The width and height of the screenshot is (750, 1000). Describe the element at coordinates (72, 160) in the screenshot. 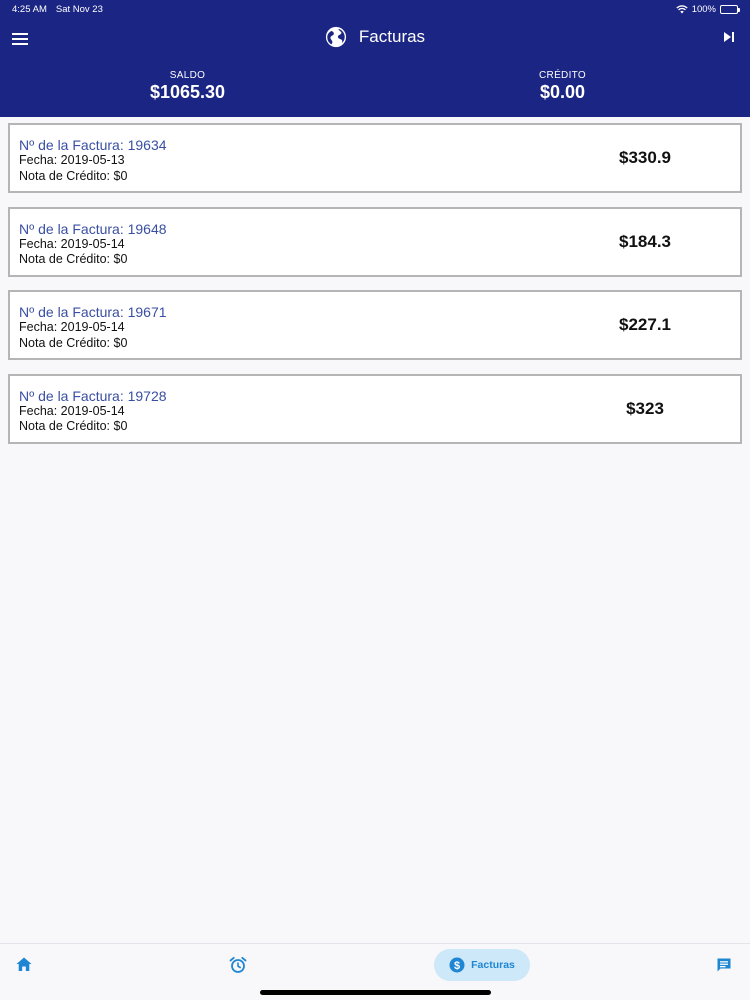

I see `invoice-date: Fecha: 2019-05-13` at that location.